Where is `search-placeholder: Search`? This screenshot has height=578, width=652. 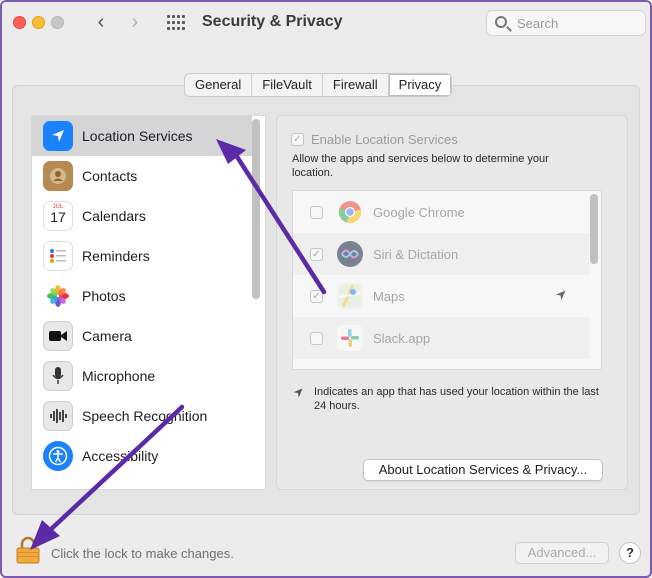 search-placeholder: Search is located at coordinates (538, 23).